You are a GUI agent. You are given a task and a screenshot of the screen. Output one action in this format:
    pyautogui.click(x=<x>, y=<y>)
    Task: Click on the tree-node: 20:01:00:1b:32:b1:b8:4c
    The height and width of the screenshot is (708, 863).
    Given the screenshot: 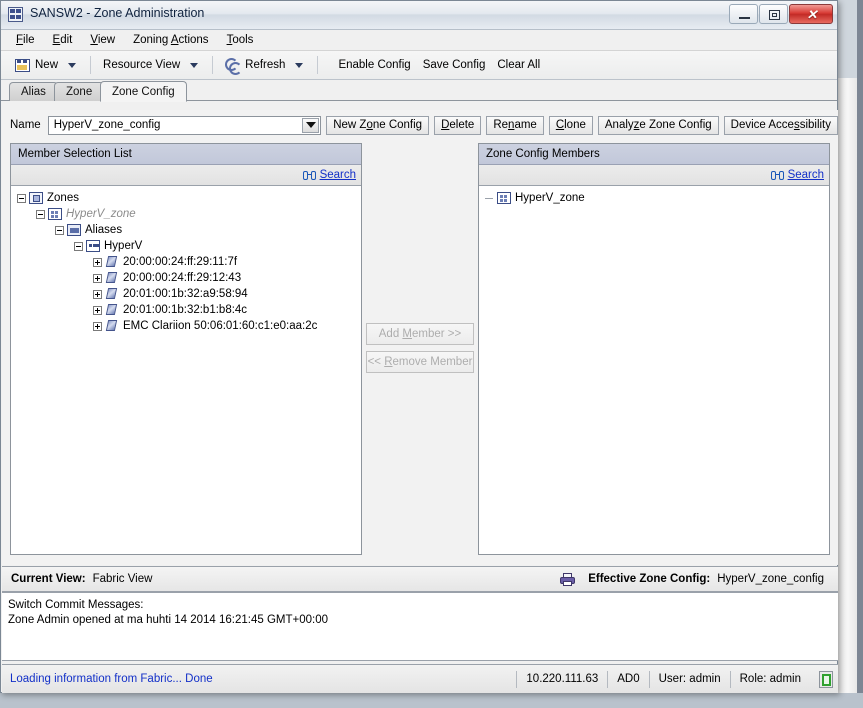 What is the action you would take?
    pyautogui.click(x=186, y=310)
    